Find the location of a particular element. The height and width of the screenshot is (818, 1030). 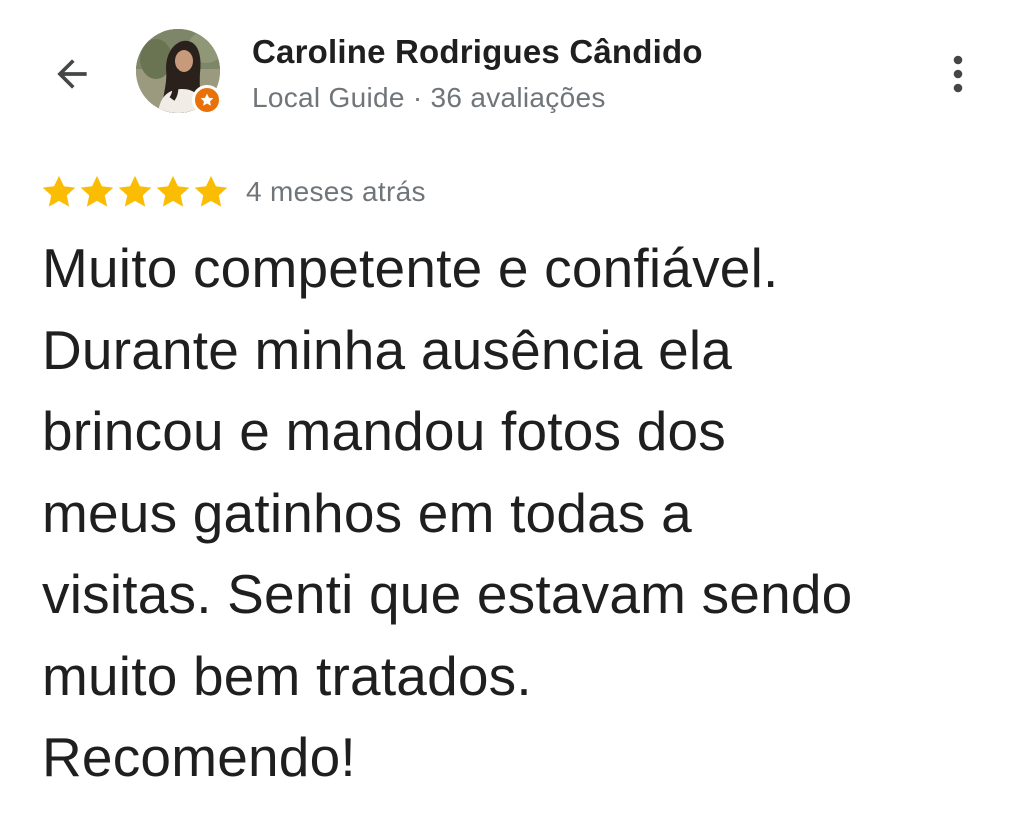

author-meta: Local Guide · 36 avaliações is located at coordinates (429, 97).